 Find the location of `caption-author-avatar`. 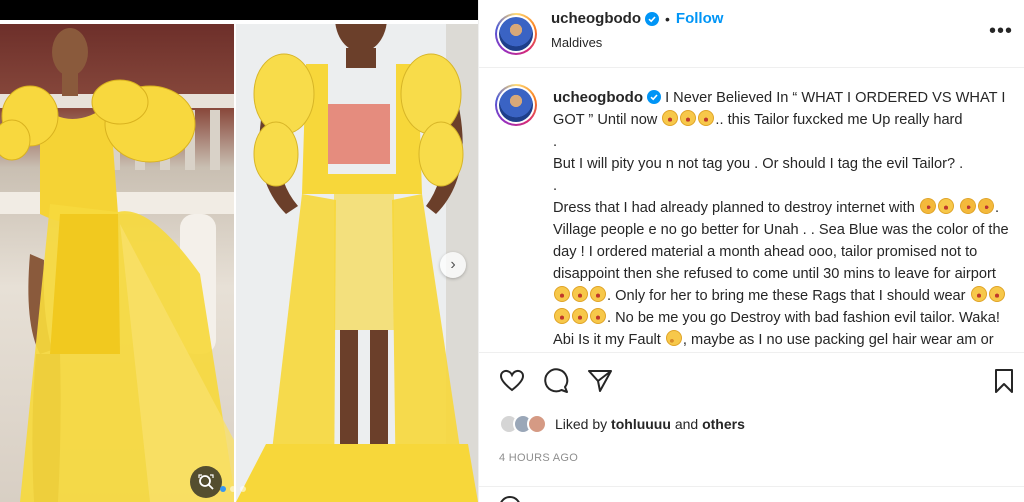

caption-author-avatar is located at coordinates (516, 105).